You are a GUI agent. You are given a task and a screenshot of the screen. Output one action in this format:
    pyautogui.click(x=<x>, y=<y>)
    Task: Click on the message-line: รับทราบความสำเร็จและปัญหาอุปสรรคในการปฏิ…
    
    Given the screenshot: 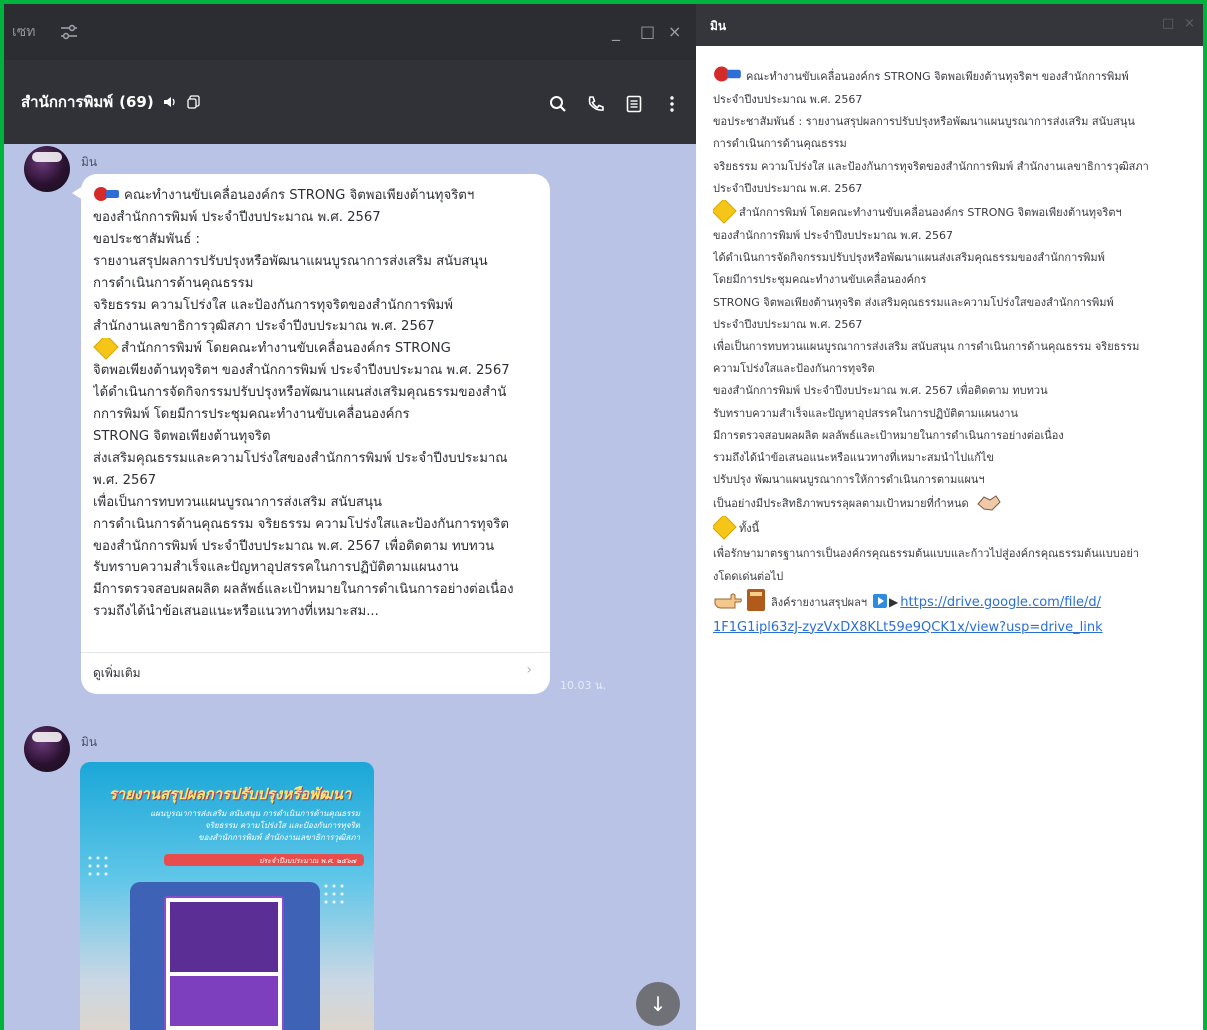 What is the action you would take?
    pyautogui.click(x=276, y=568)
    